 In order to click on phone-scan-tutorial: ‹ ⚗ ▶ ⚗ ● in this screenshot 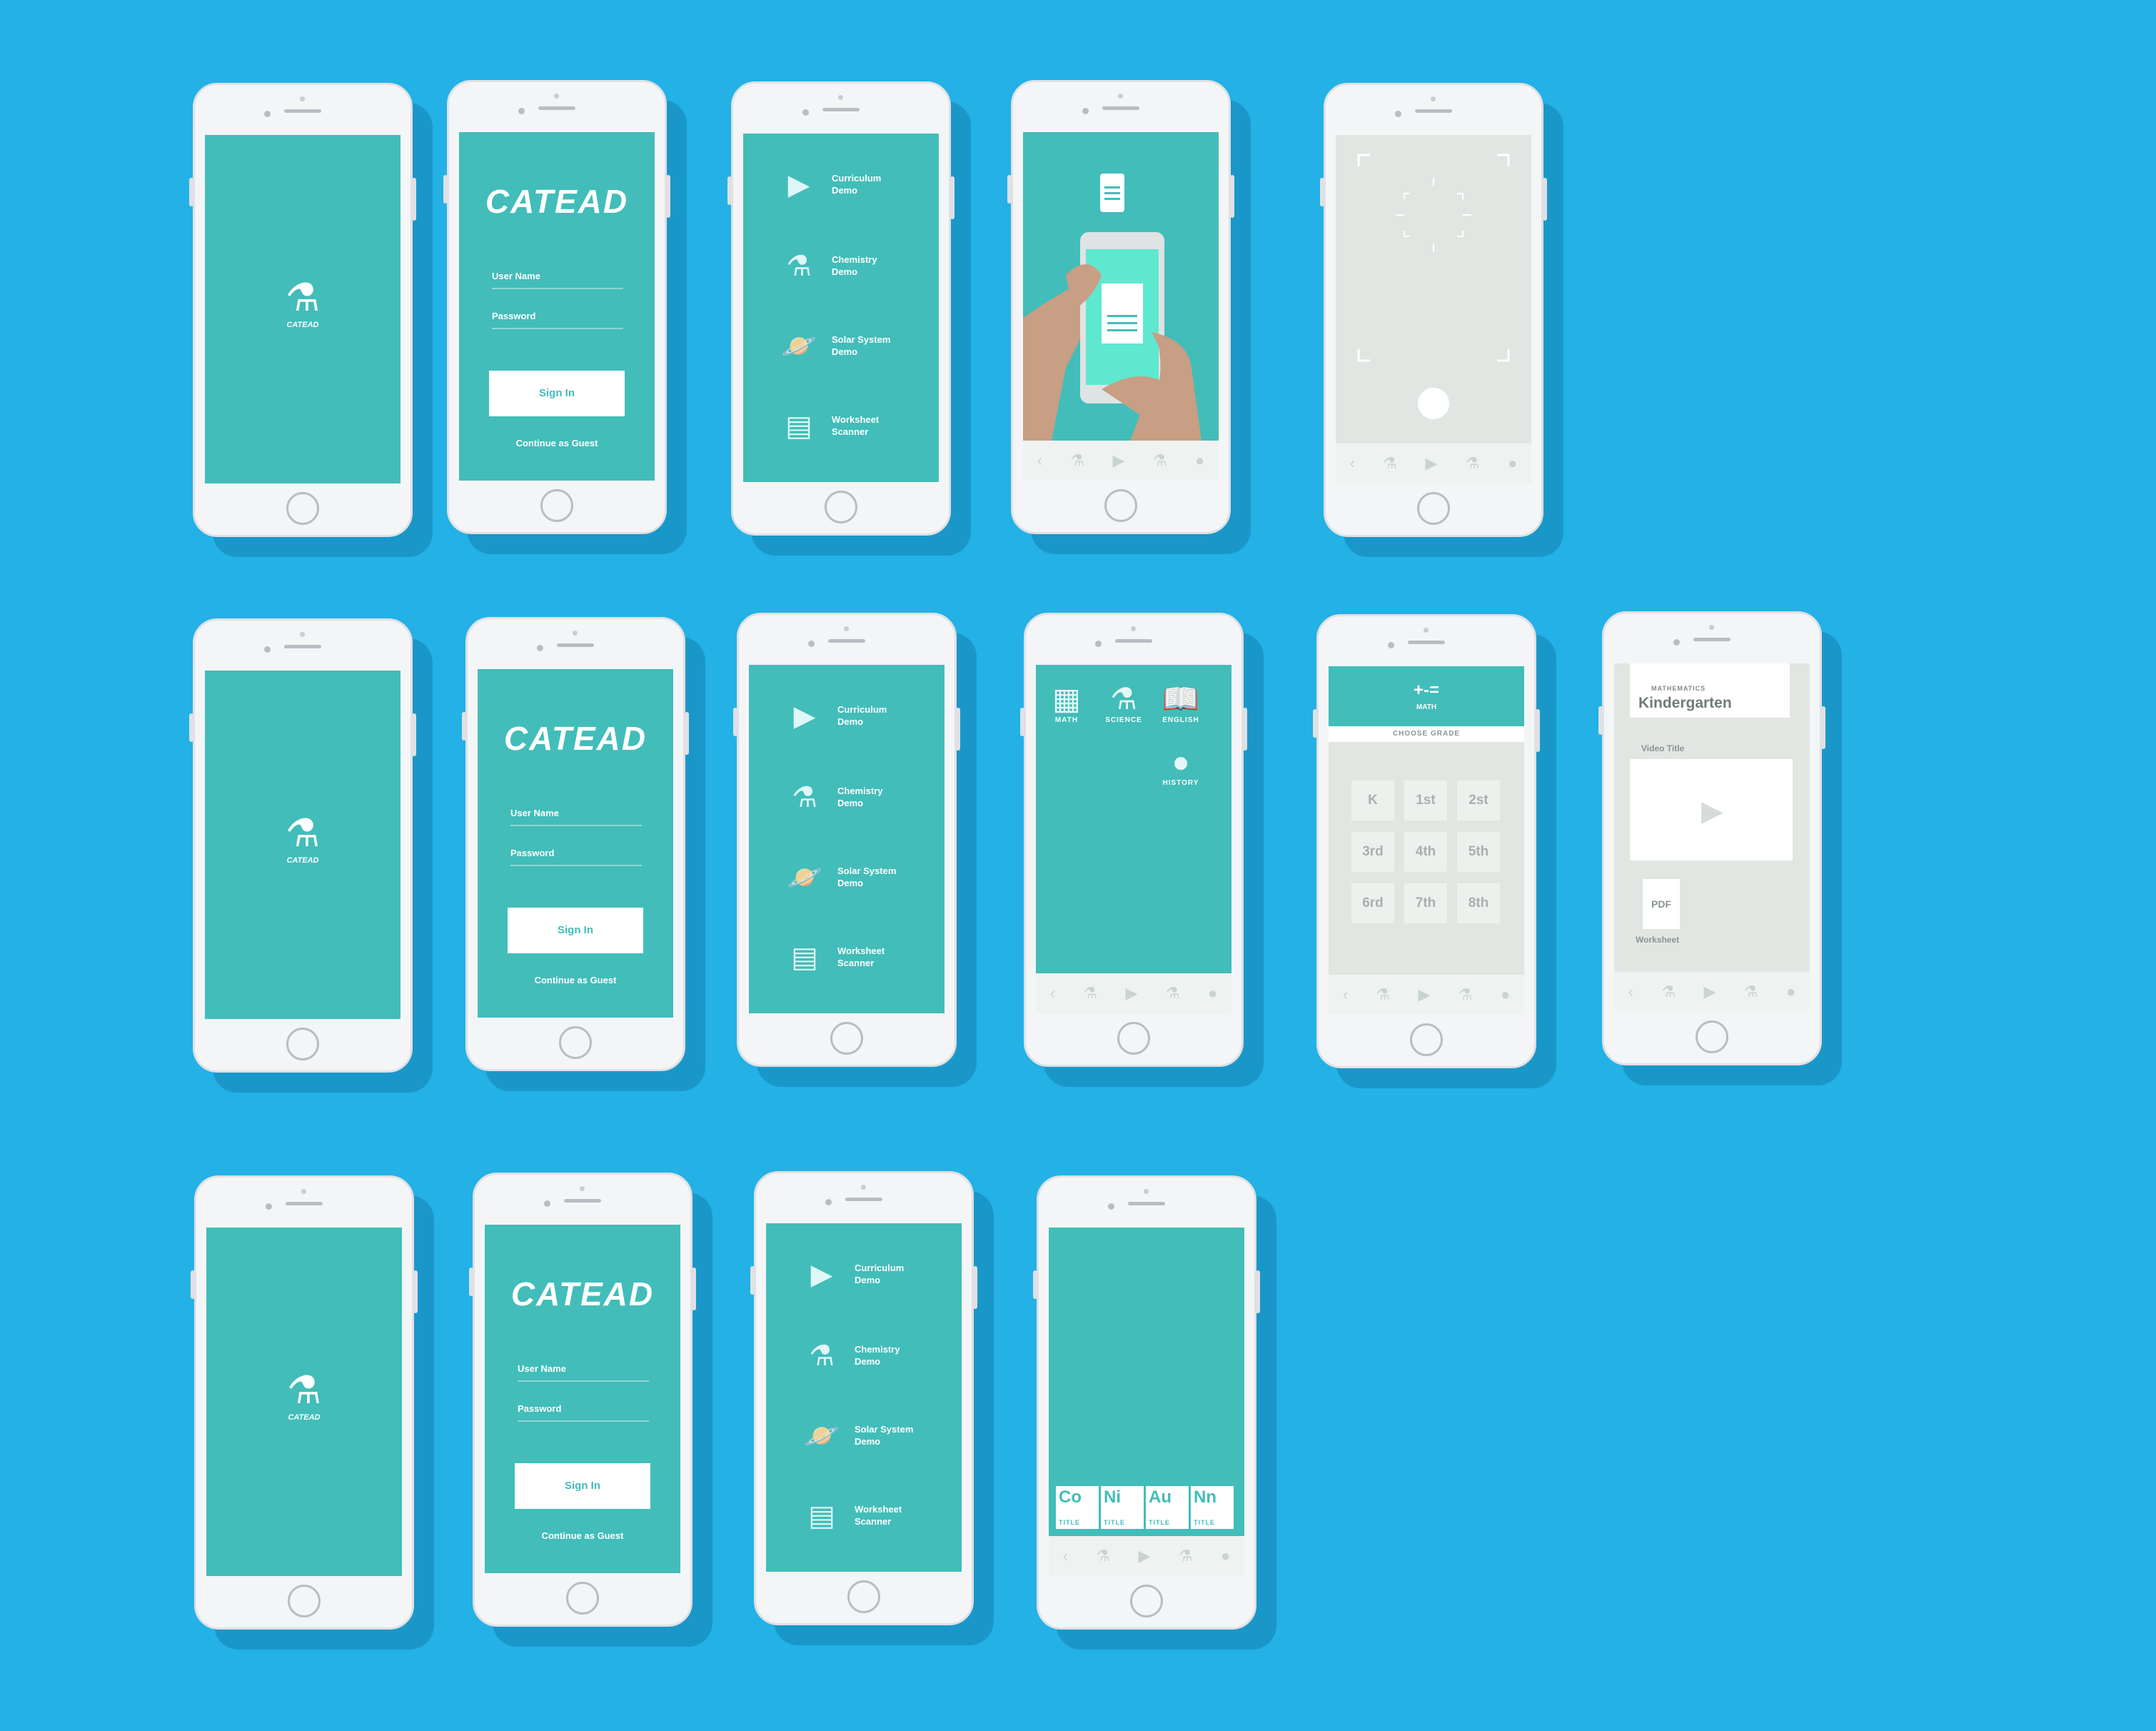, I will do `click(1121, 307)`.